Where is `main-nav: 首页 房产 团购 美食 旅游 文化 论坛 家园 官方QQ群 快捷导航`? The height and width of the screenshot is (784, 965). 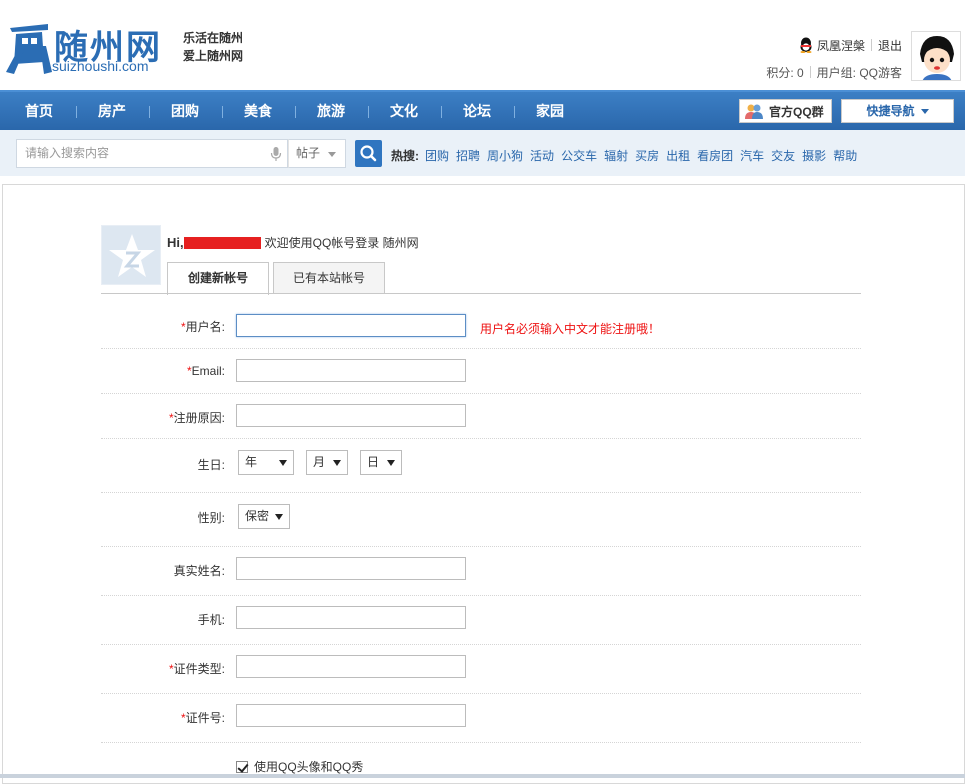 main-nav: 首页 房产 团购 美食 旅游 文化 论坛 家园 官方QQ群 快捷导航 is located at coordinates (482, 110).